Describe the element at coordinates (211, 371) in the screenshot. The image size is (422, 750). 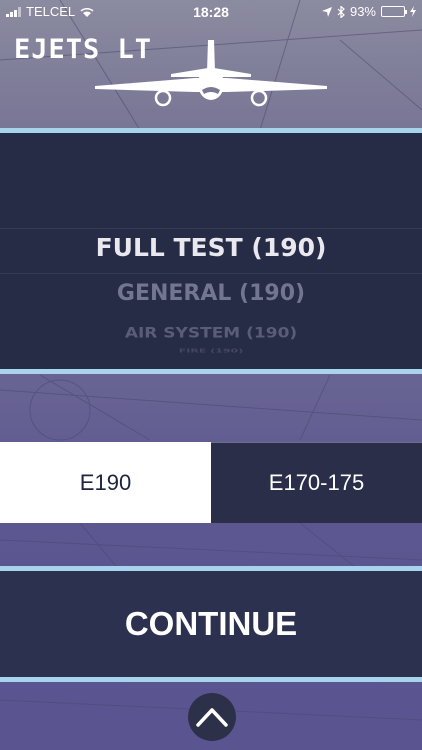
I see `picker-bottom-divider` at that location.